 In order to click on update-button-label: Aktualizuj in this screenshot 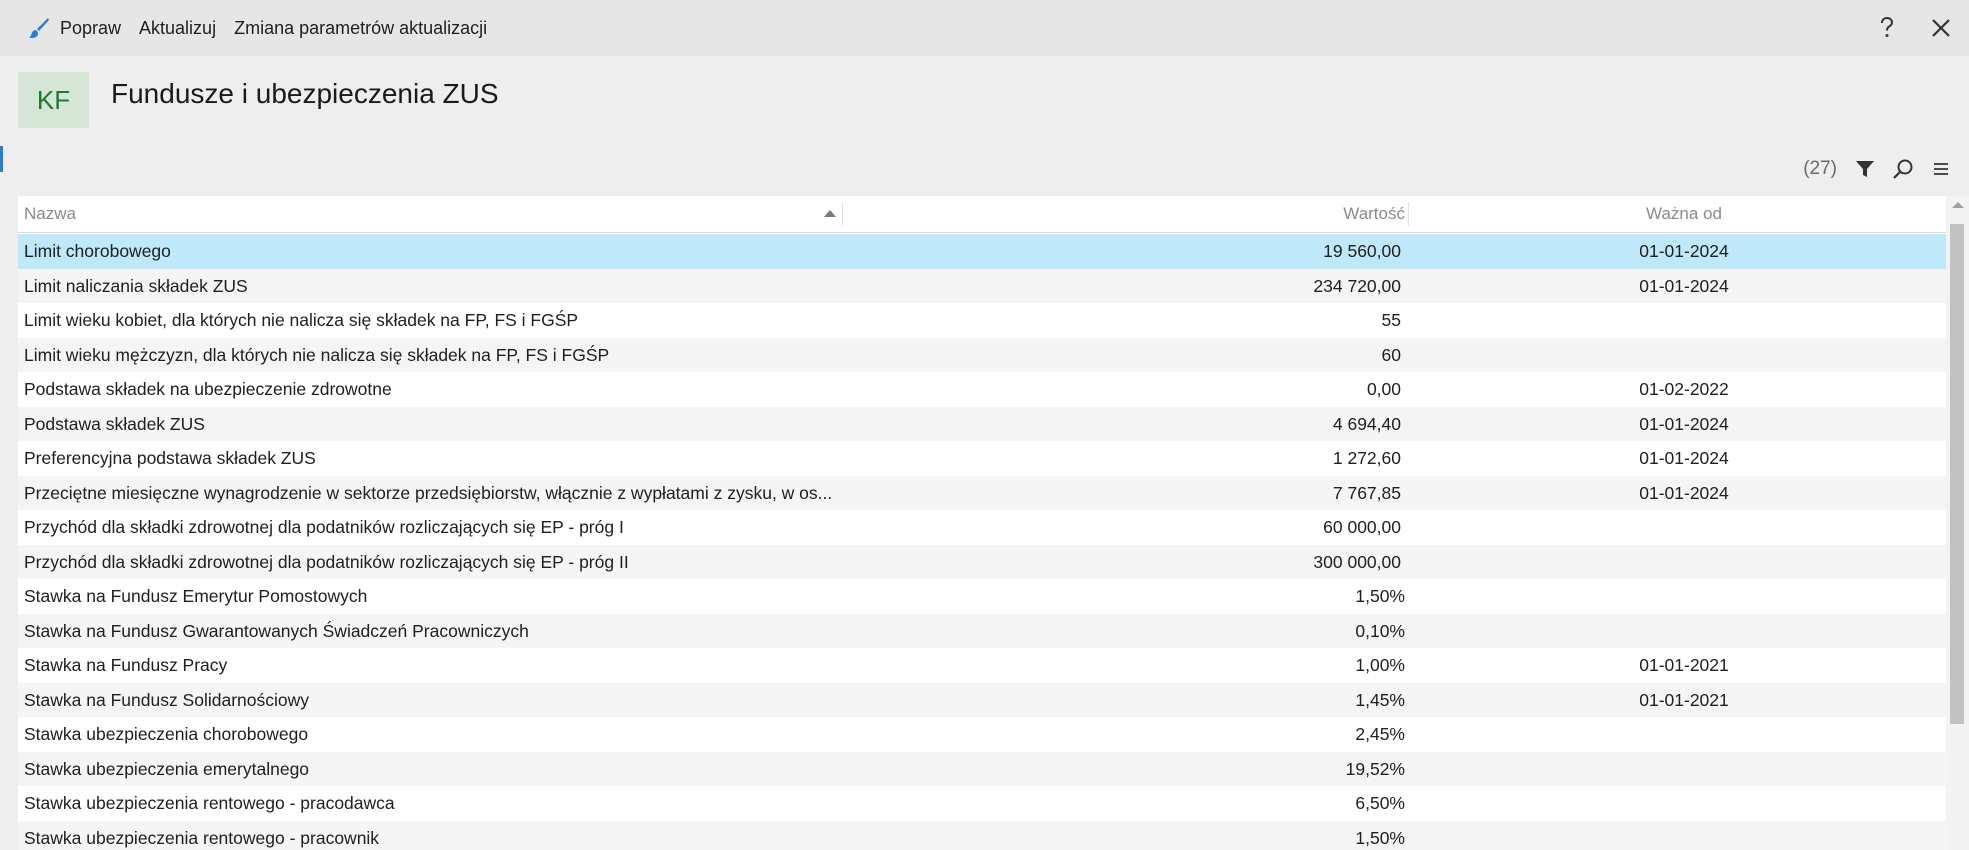, I will do `click(178, 27)`.